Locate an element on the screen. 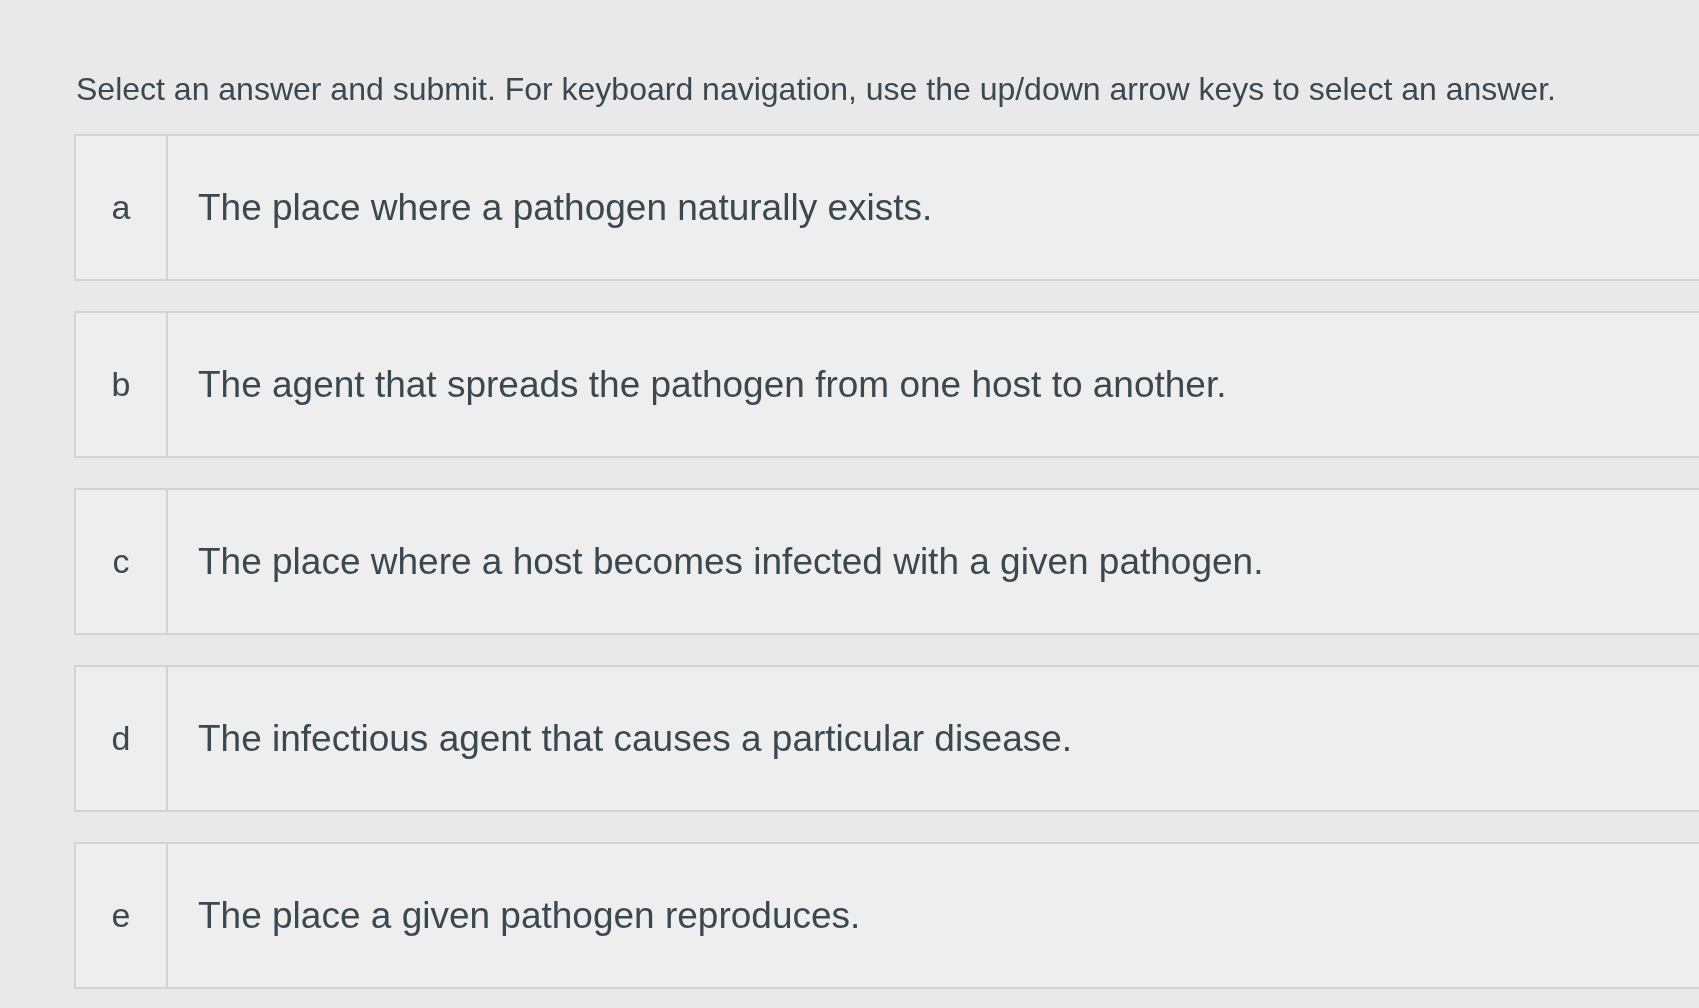 The height and width of the screenshot is (1008, 1699). answer-option: a The place where a pathogen naturally exists. is located at coordinates (886, 207).